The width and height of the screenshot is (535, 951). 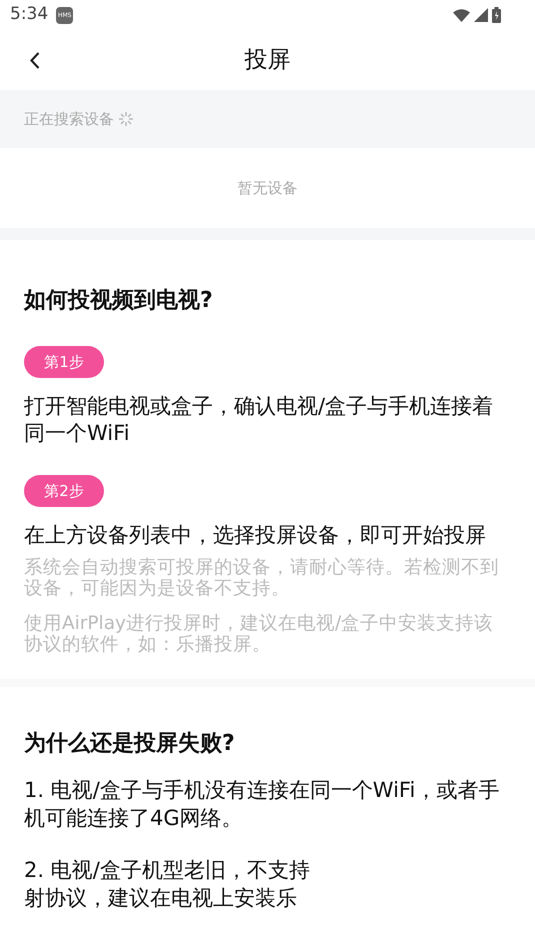 I want to click on faq-text: 射协议，建议在电视上安装乐, so click(x=161, y=898).